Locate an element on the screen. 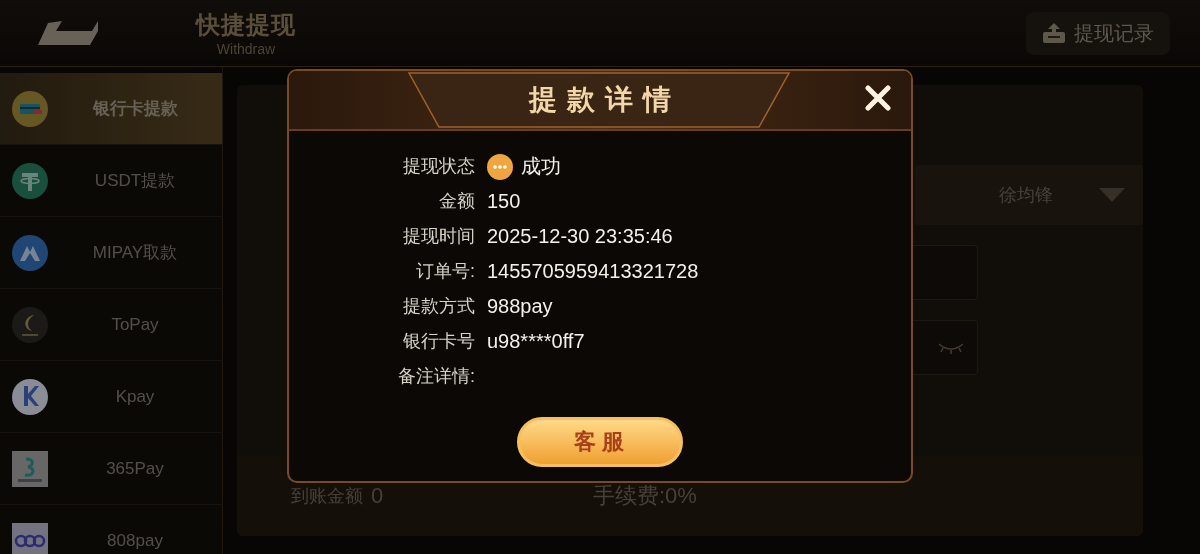 This screenshot has width=1200, height=554. detail-value: 1455705959413321728 is located at coordinates (593, 271).